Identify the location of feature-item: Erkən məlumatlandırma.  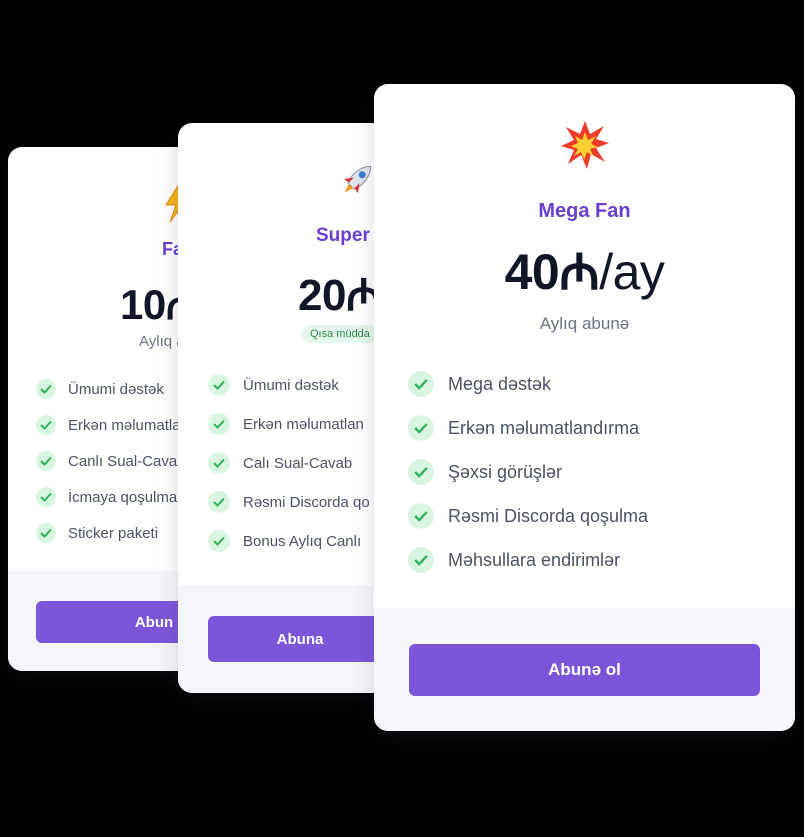
(523, 428).